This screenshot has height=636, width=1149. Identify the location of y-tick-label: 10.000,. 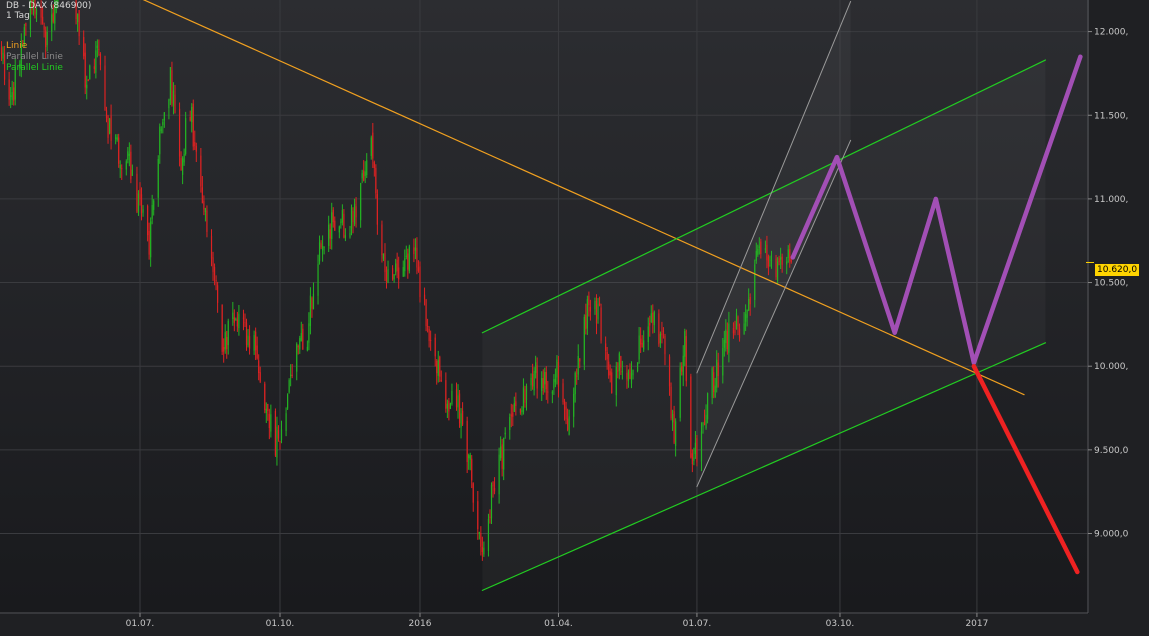
(1111, 367).